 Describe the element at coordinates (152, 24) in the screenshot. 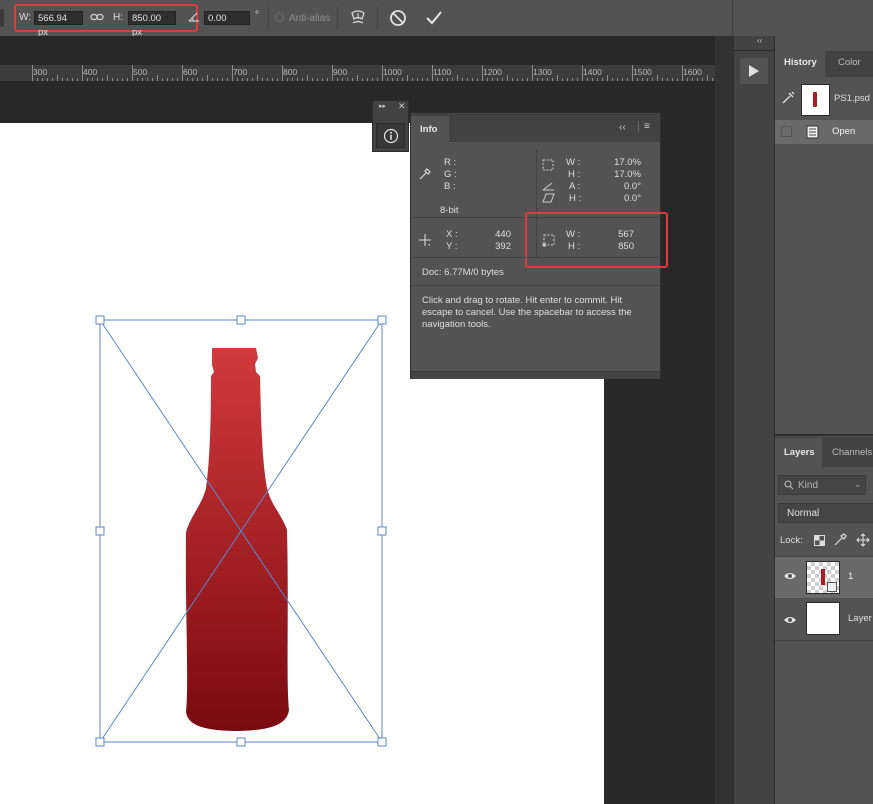

I see `height-input: 850.00 px` at that location.